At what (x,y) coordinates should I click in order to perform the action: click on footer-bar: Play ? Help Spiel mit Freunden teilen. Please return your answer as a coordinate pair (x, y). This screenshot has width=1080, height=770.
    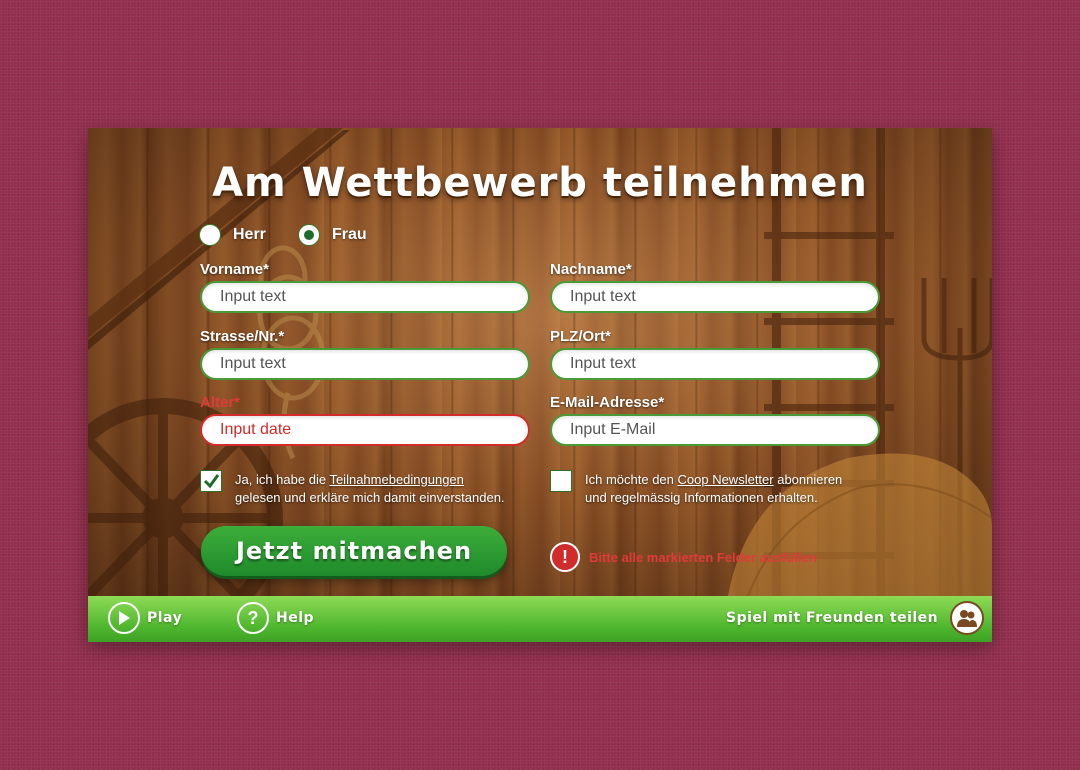
    Looking at the image, I should click on (540, 619).